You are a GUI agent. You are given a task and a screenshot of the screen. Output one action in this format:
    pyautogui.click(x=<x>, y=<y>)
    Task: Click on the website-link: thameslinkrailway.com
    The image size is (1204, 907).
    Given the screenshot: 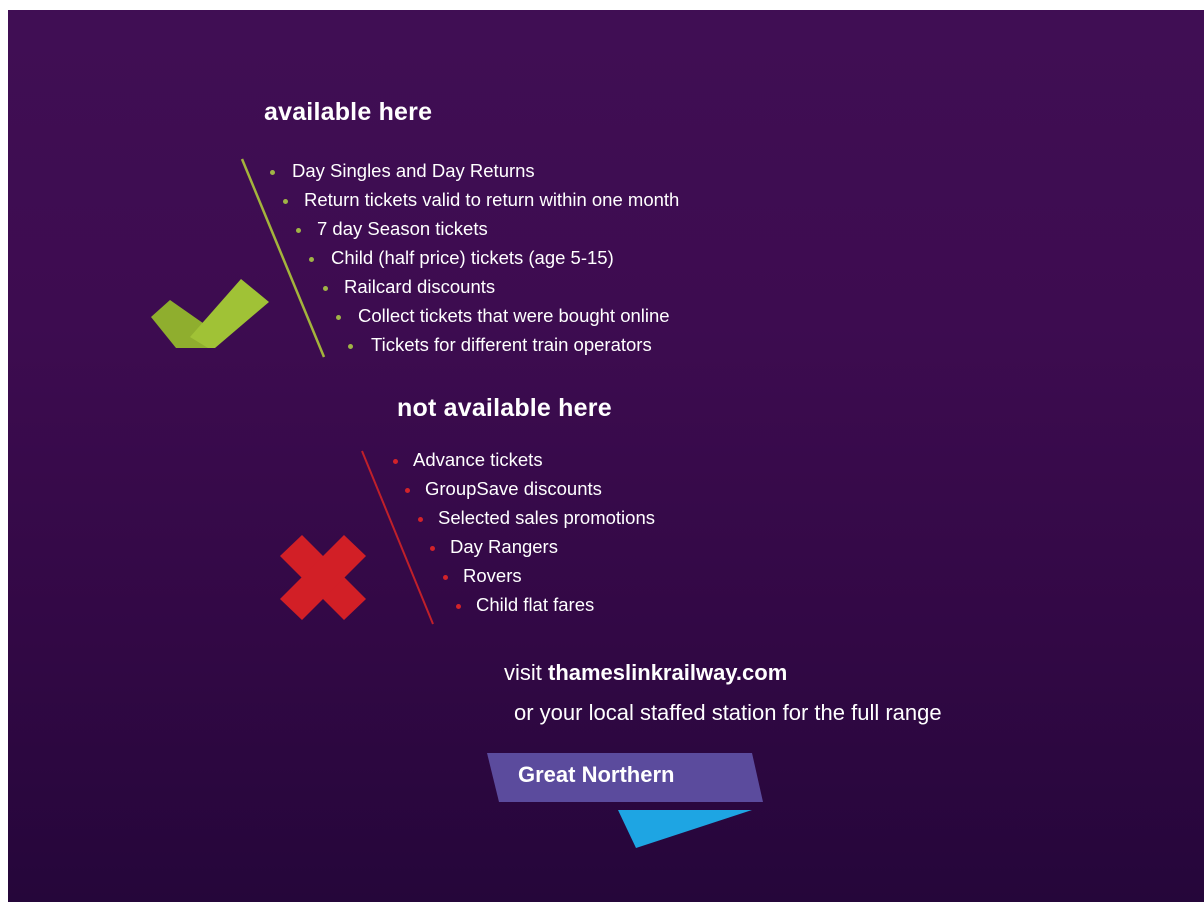 What is the action you would take?
    pyautogui.click(x=668, y=672)
    